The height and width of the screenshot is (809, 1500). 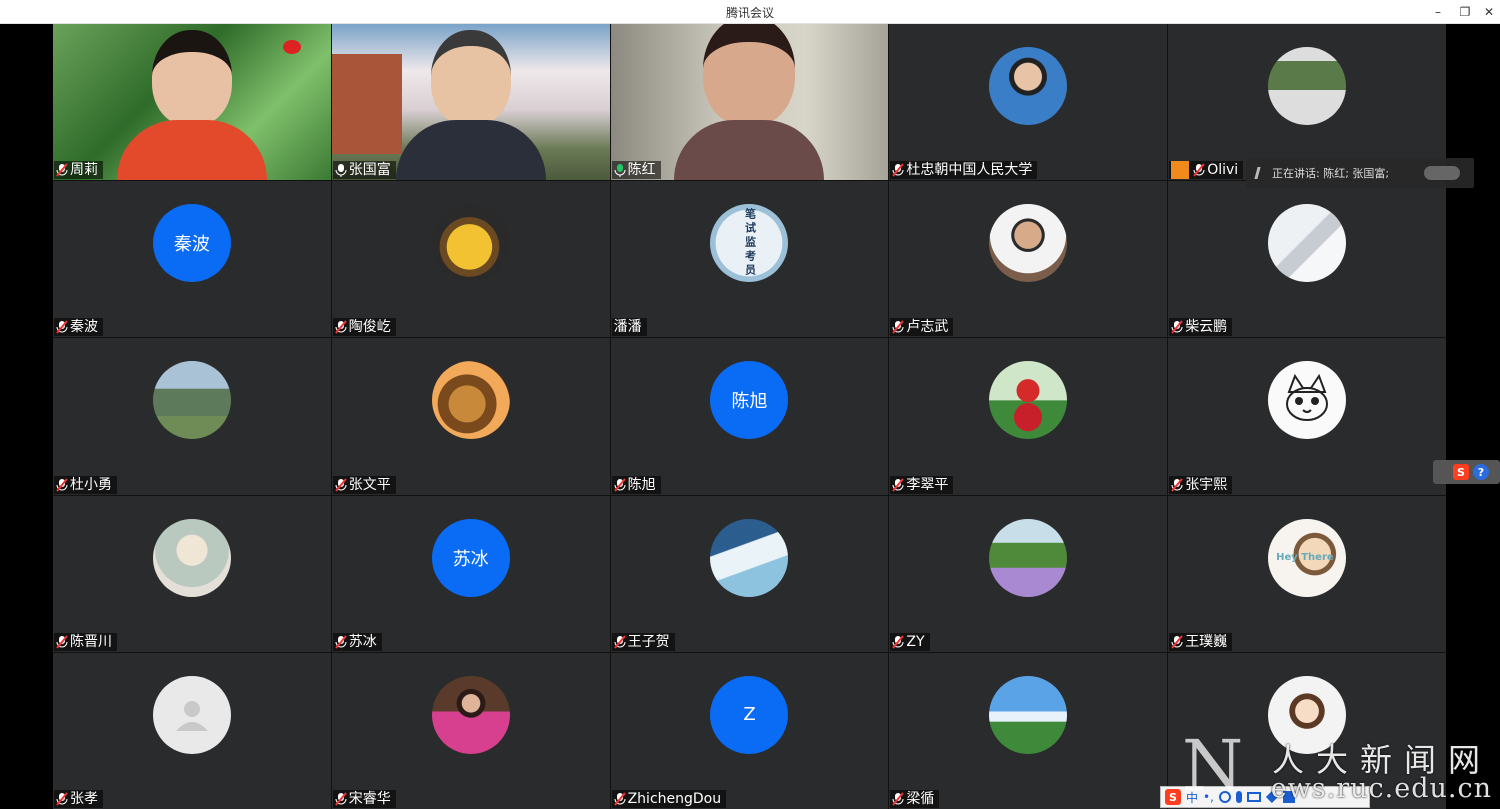 I want to click on participant-name: 陶俊屹, so click(x=369, y=327).